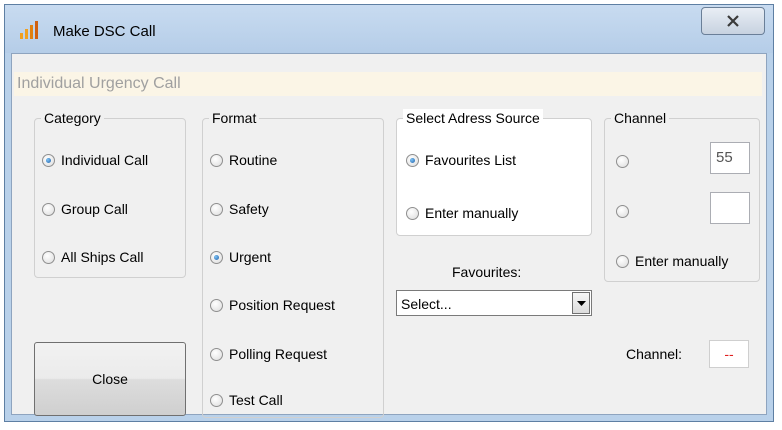 The width and height of the screenshot is (782, 430). I want to click on window-close-button, so click(733, 21).